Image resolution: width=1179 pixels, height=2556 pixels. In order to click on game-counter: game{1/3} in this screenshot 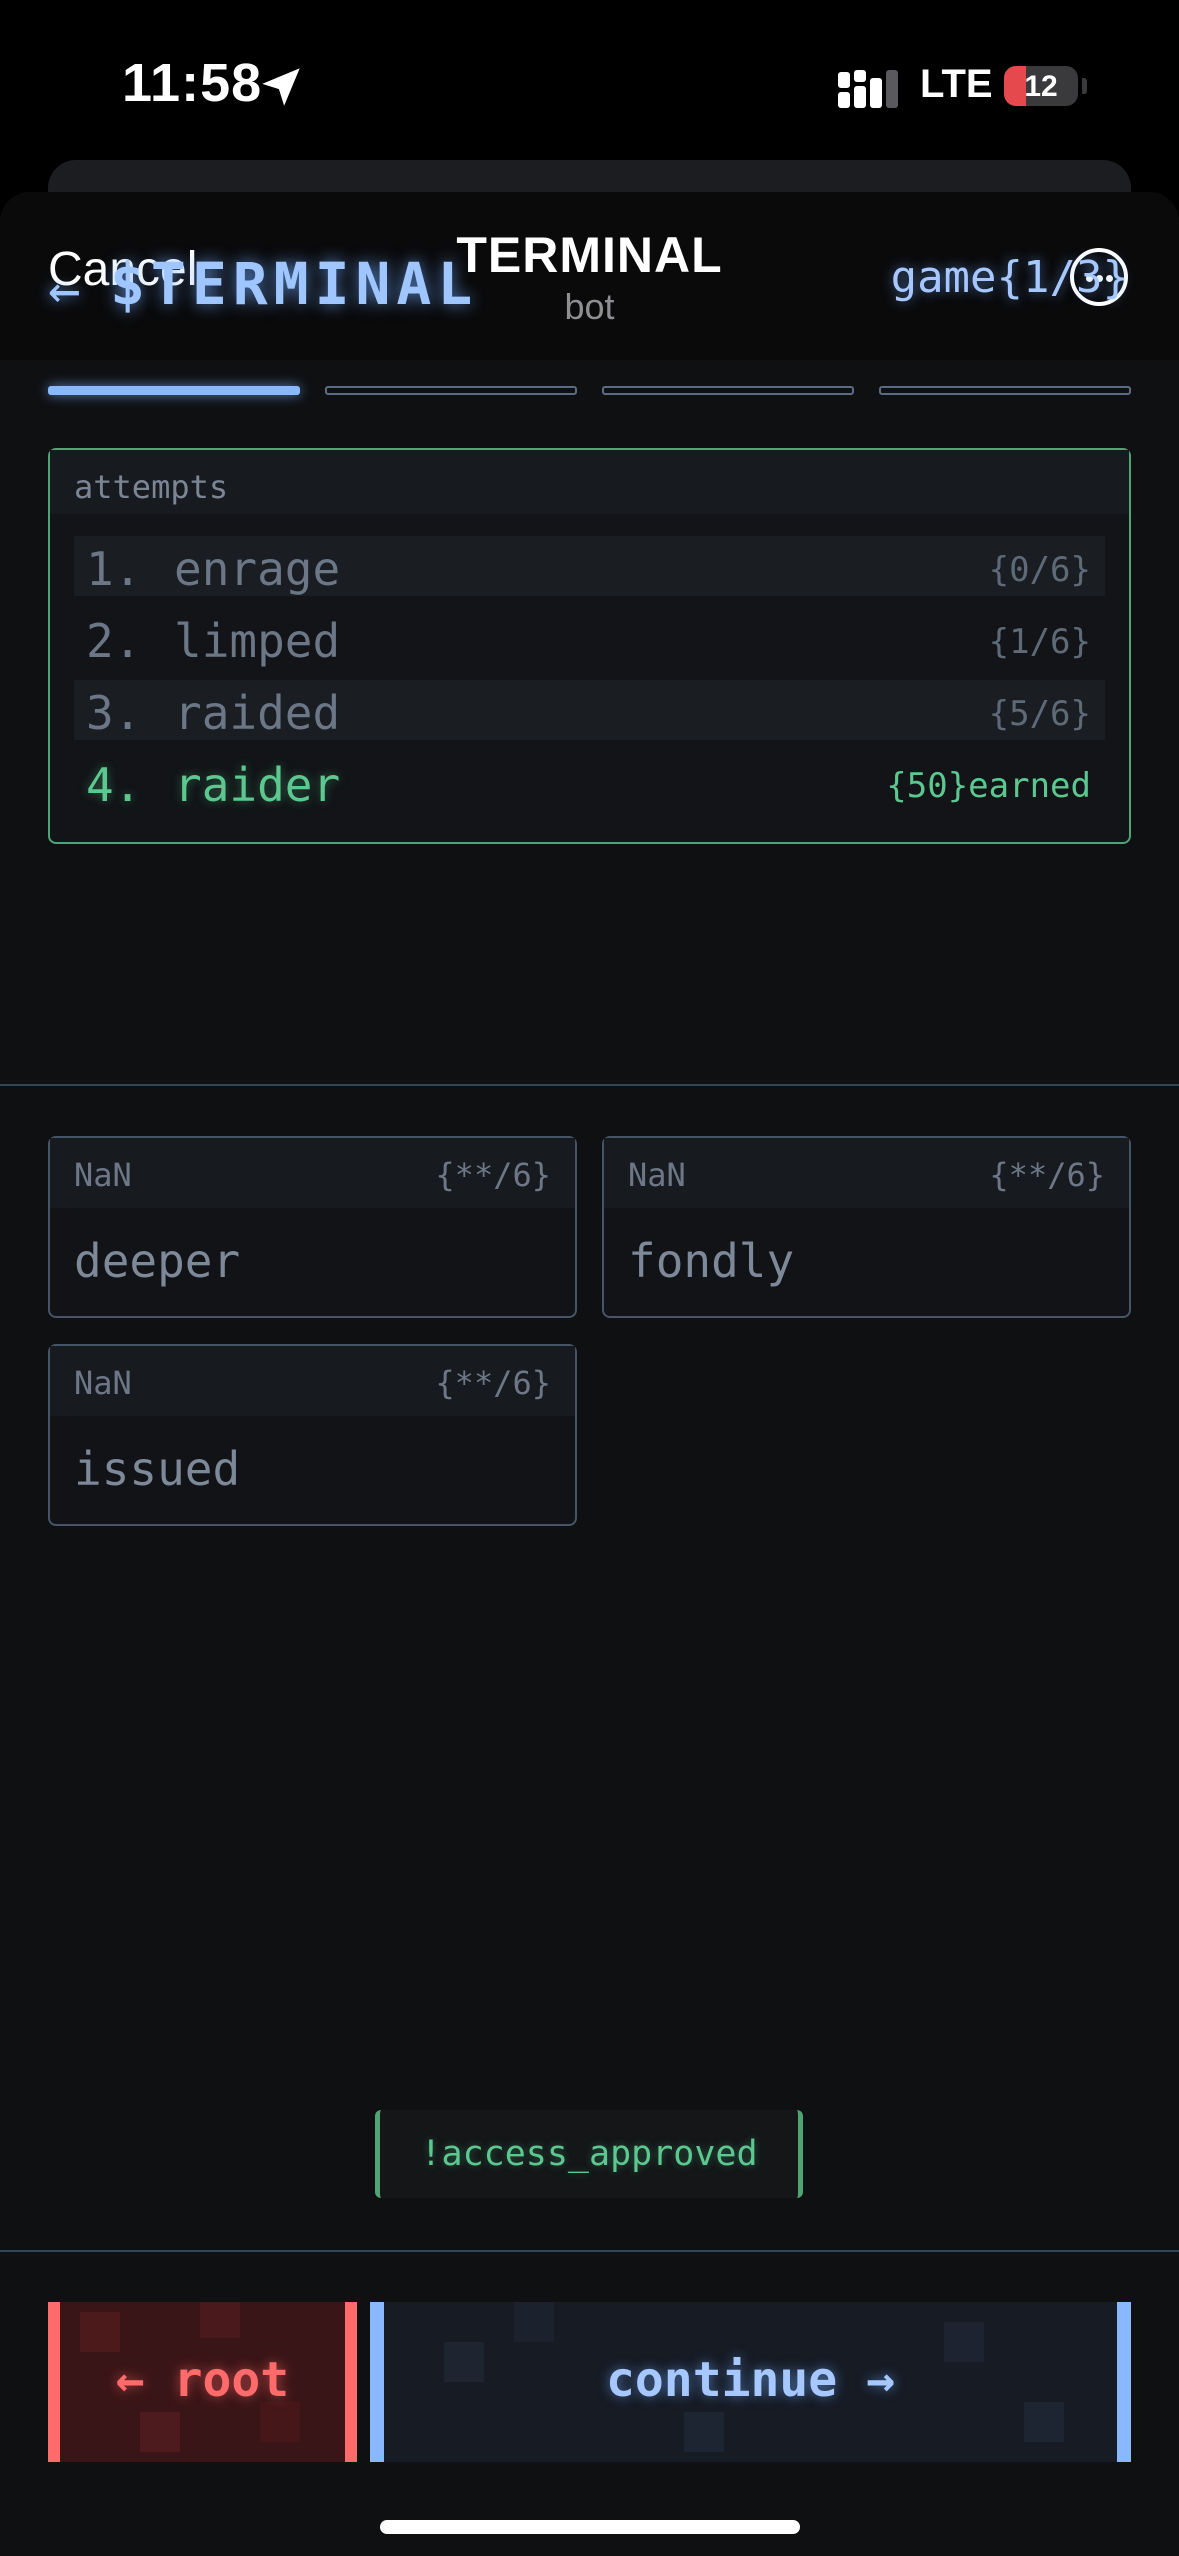, I will do `click(1009, 277)`.